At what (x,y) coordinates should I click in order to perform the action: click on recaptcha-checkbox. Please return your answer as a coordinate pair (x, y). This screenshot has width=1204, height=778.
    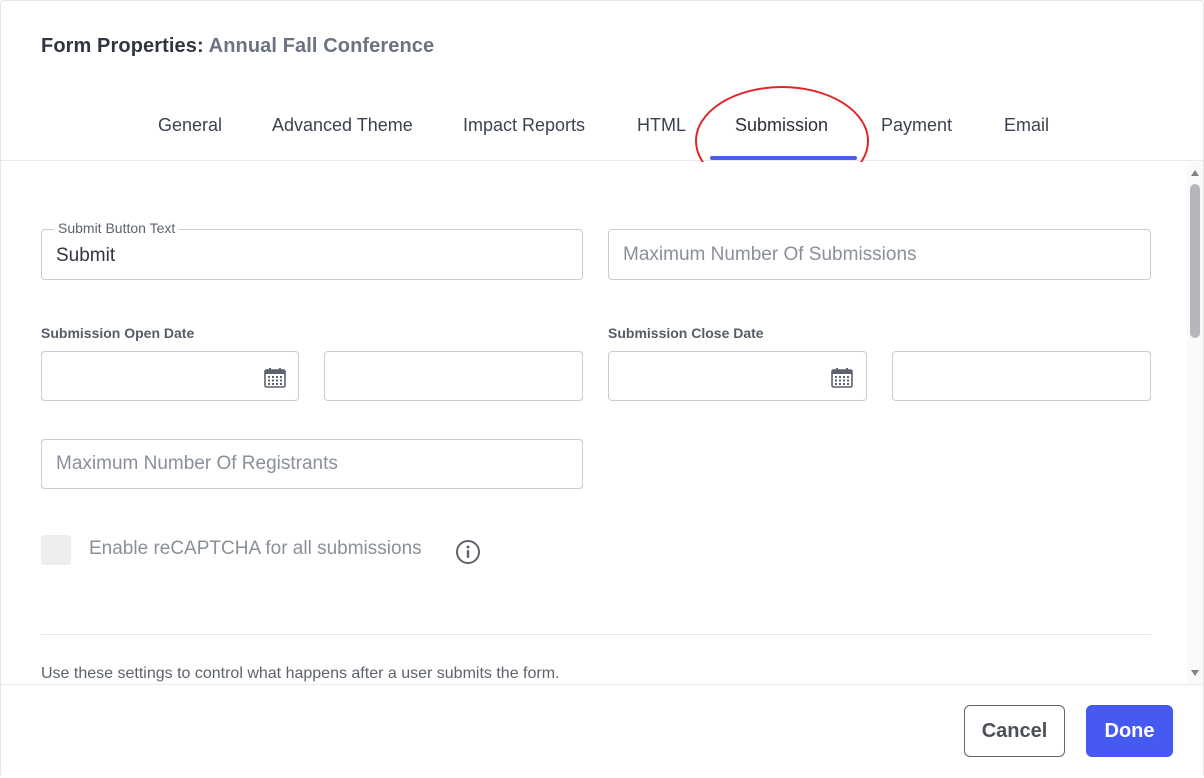
    Looking at the image, I should click on (56, 550).